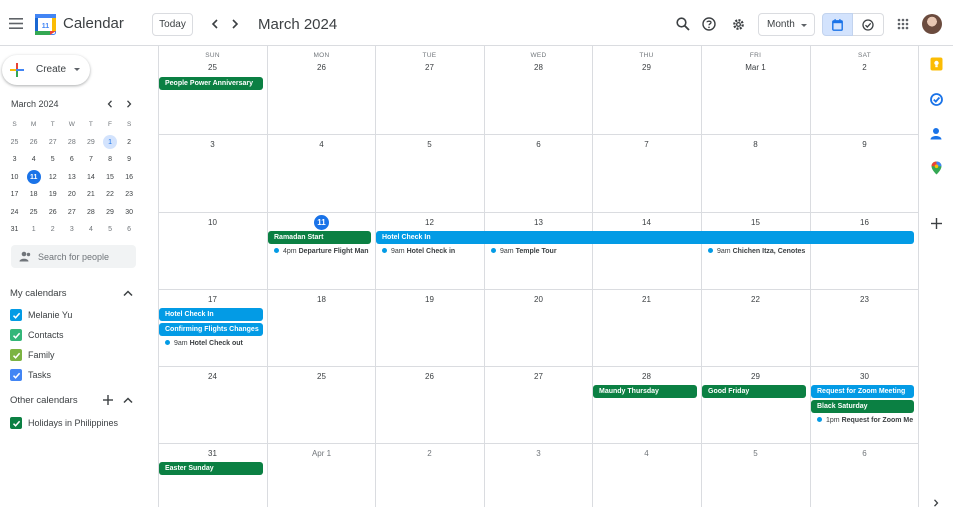  I want to click on today-day-number: 11, so click(321, 222).